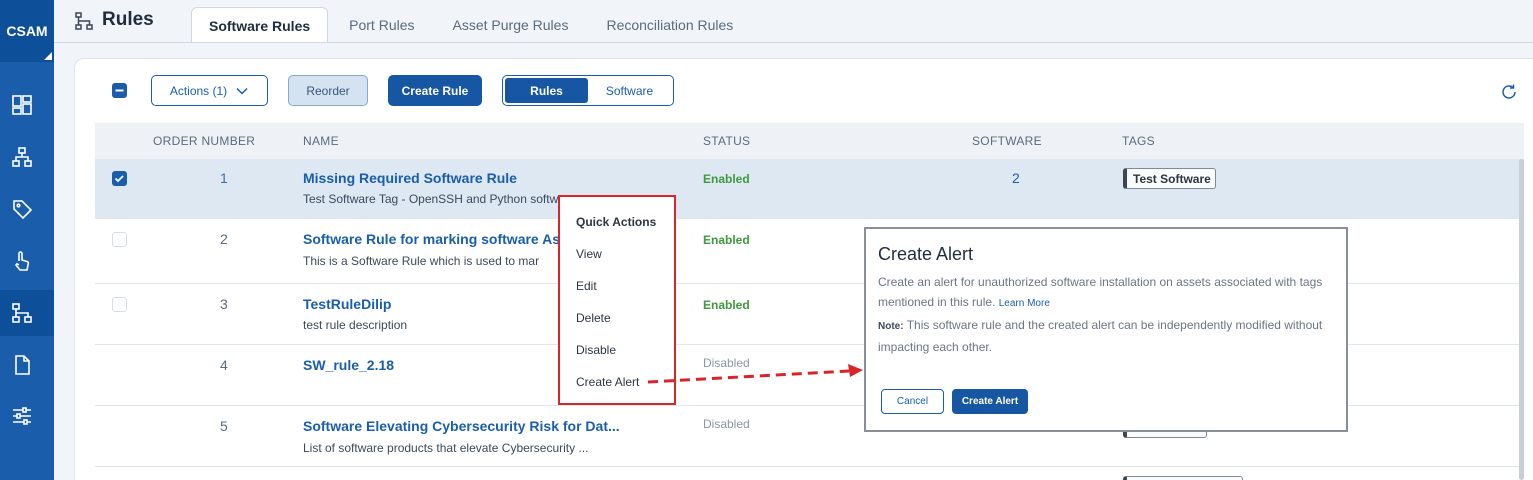 This screenshot has width=1533, height=480. Describe the element at coordinates (1016, 178) in the screenshot. I see `row-software-count: 2` at that location.